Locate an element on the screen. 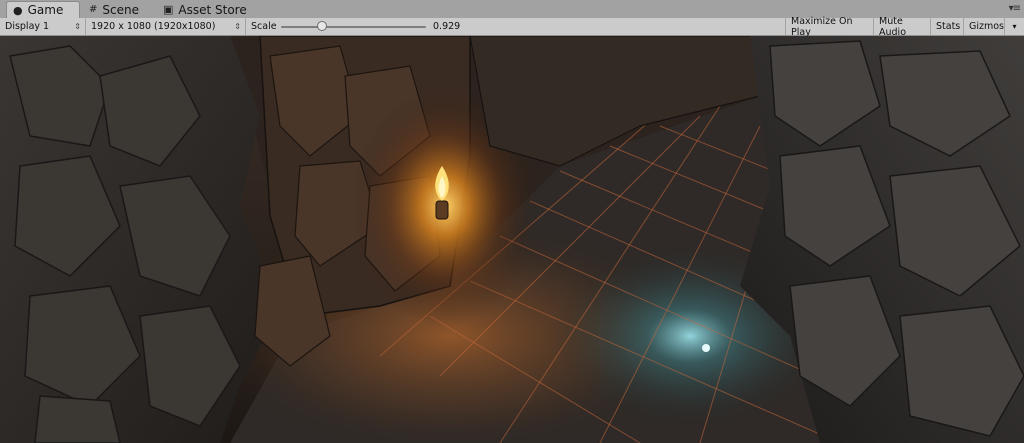 The image size is (1024, 443). scale-value-text: 0.929 is located at coordinates (447, 26).